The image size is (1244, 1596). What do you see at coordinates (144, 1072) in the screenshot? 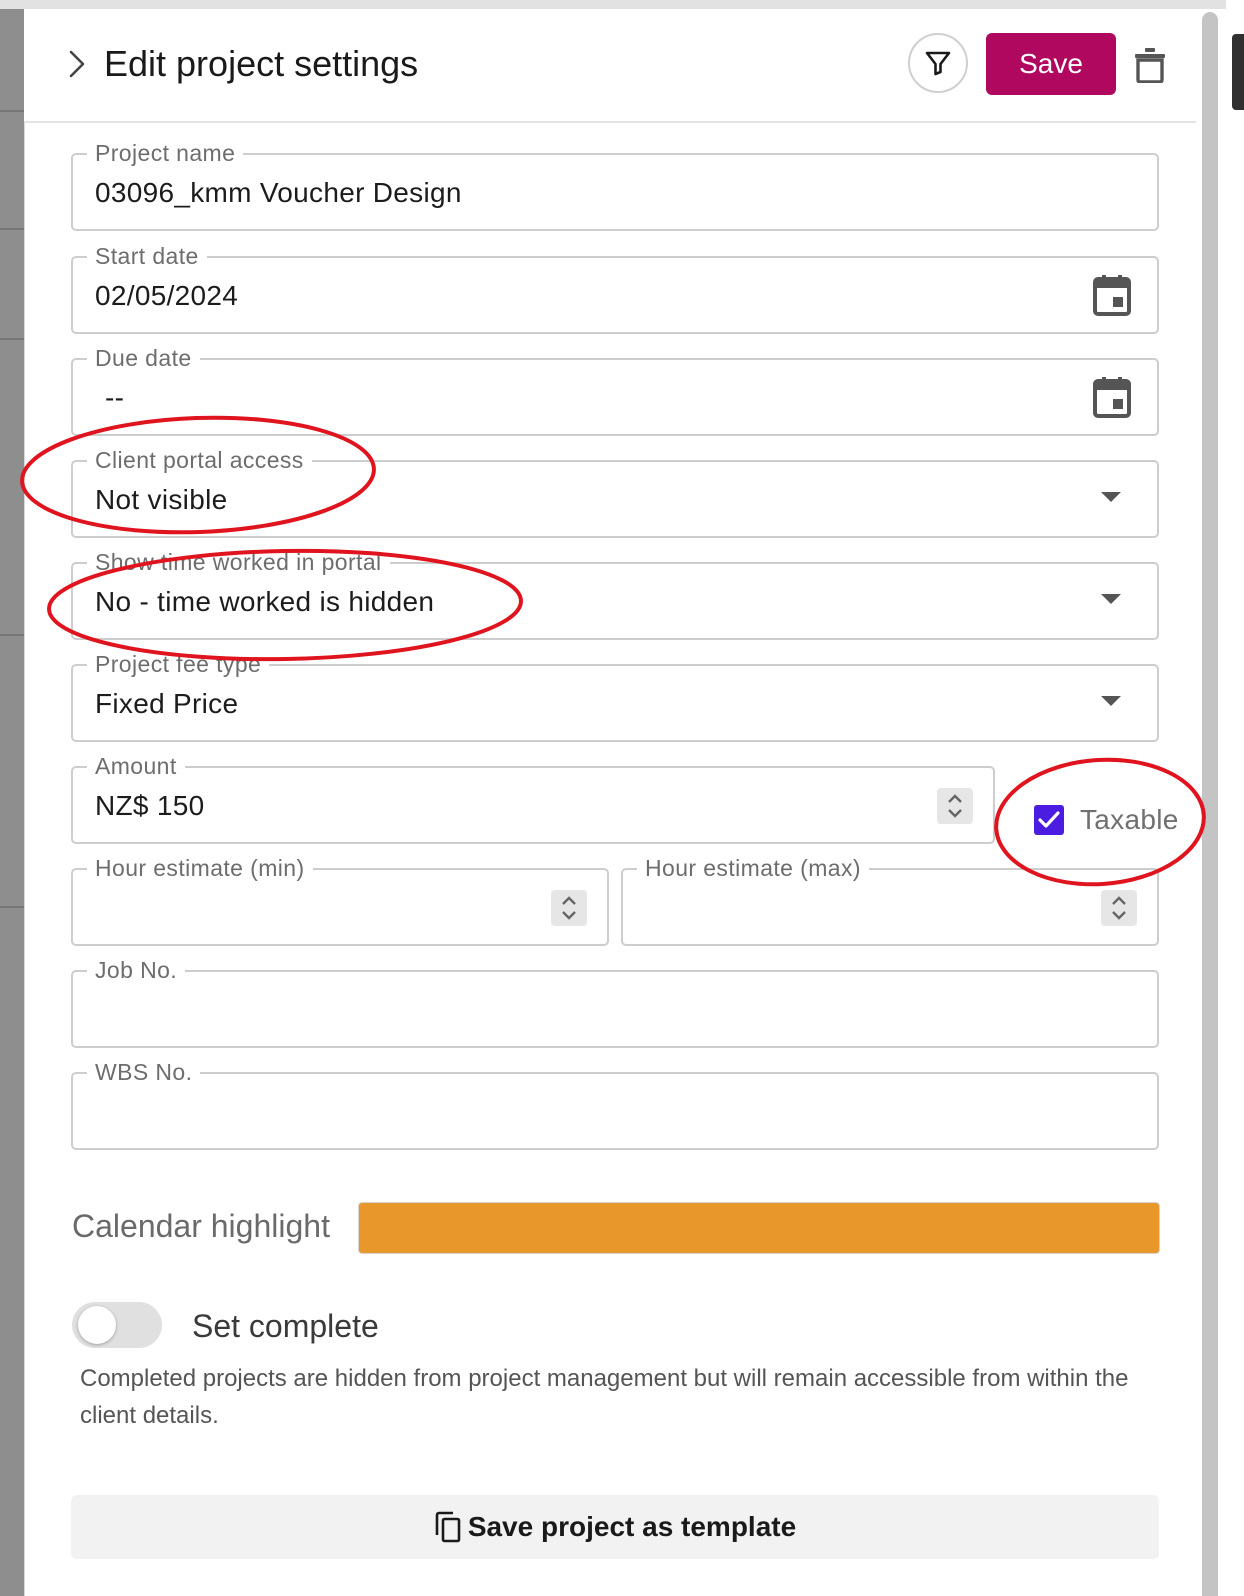
I see `wbs-no-label: WBS No.` at bounding box center [144, 1072].